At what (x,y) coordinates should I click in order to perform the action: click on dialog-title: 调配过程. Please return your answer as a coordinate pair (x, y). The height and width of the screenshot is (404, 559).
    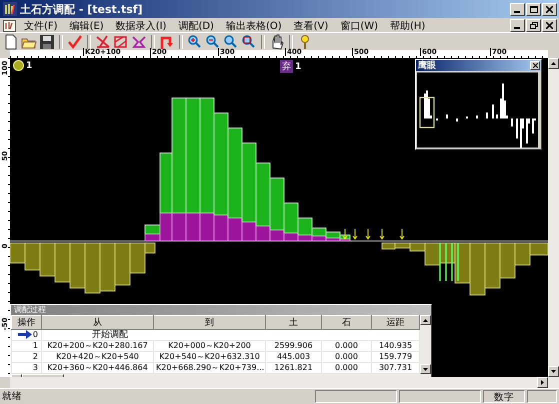
    Looking at the image, I should click on (221, 310).